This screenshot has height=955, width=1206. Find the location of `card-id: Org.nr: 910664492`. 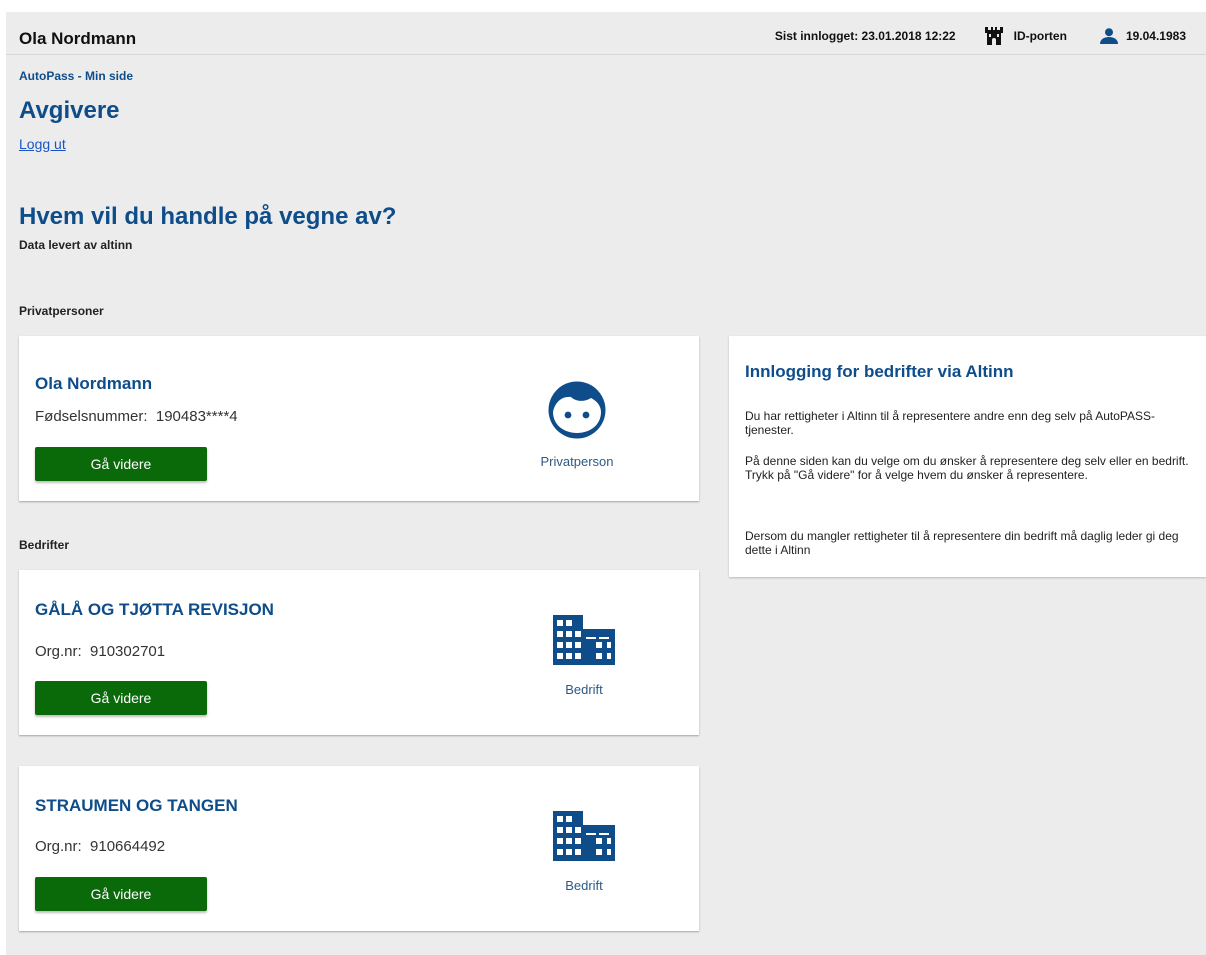

card-id: Org.nr: 910664492 is located at coordinates (100, 846).